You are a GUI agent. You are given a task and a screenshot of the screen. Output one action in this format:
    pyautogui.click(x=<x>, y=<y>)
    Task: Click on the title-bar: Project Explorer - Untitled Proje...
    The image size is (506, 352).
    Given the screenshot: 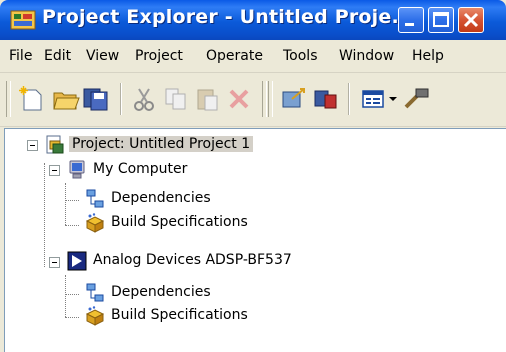 What is the action you would take?
    pyautogui.click(x=253, y=20)
    